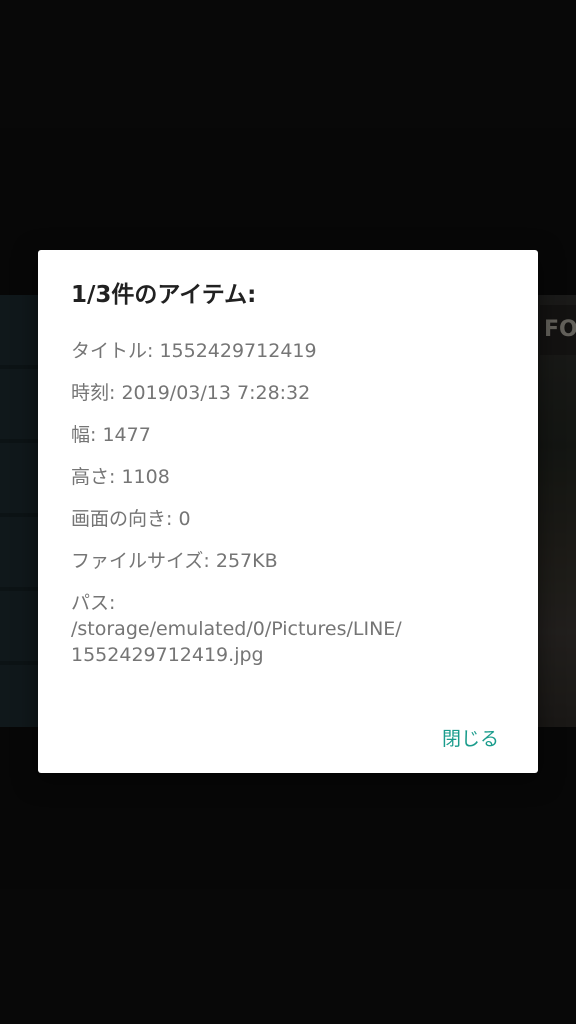 This screenshot has width=576, height=1024. Describe the element at coordinates (120, 477) in the screenshot. I see `detail-height: 高さ: 1108` at that location.